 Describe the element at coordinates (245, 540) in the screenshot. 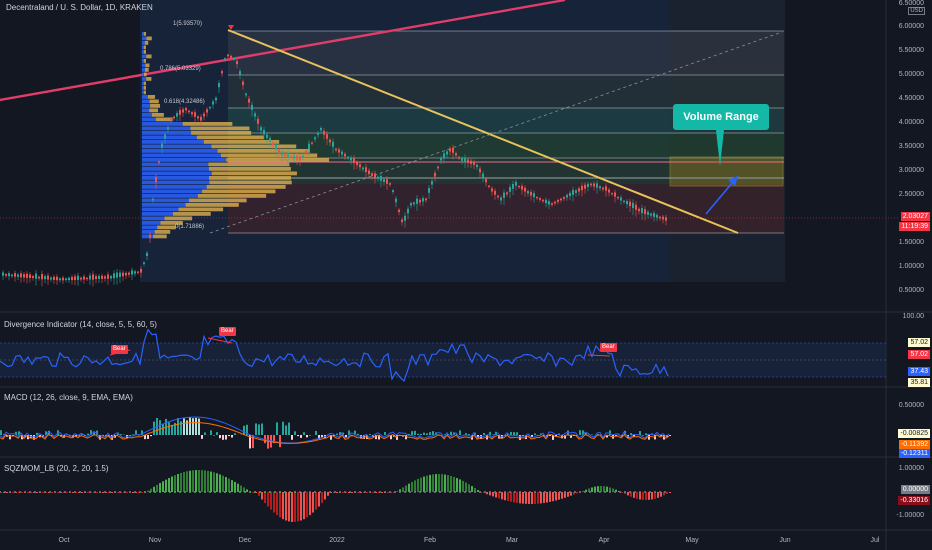

I see `time-tick: Dec` at that location.